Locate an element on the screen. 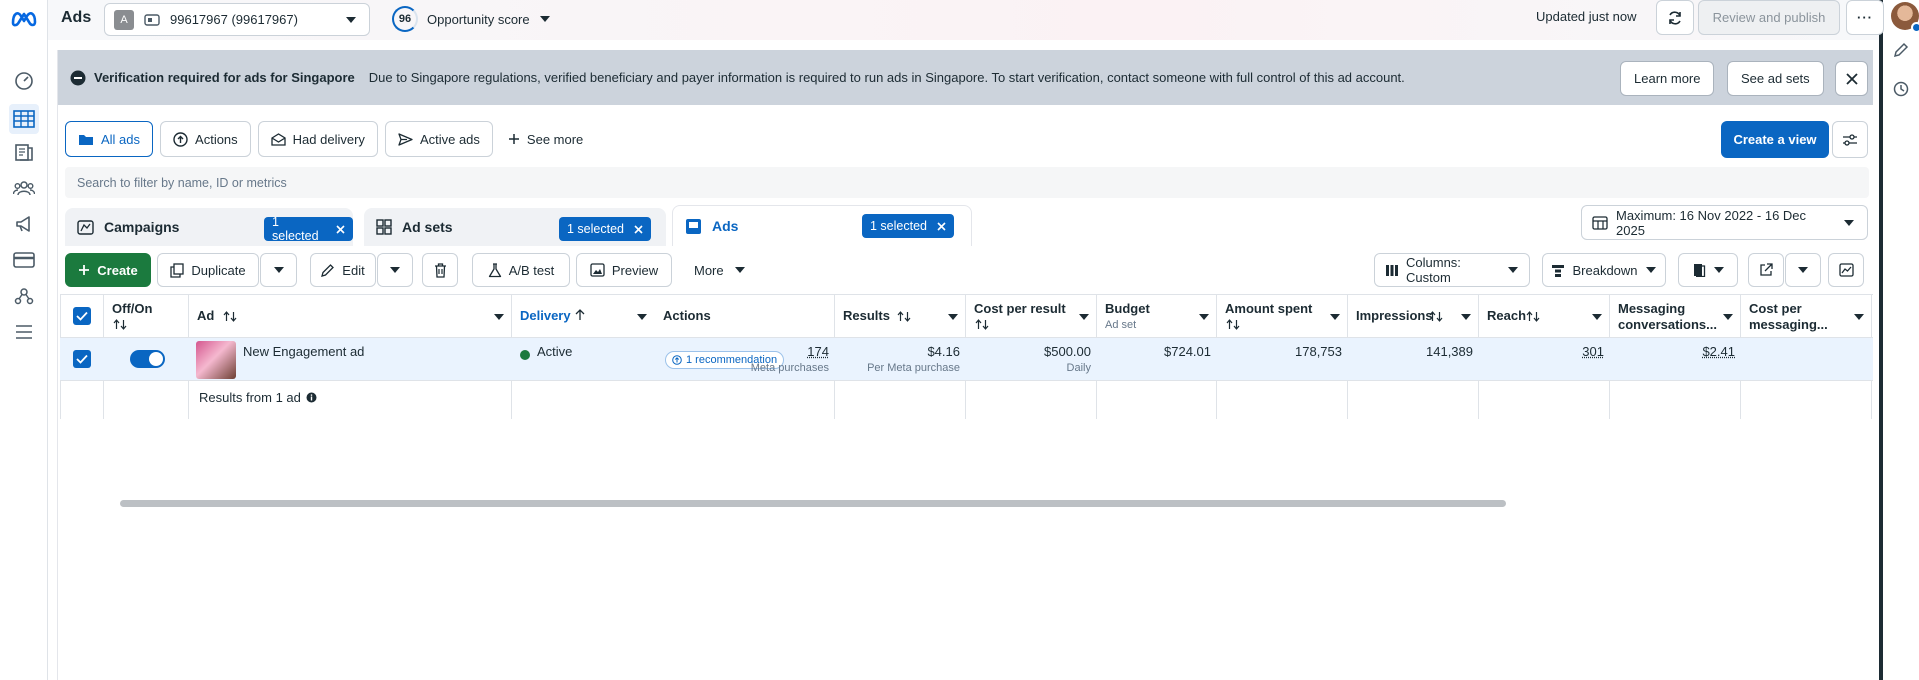 The image size is (1919, 680). header-results: Results is located at coordinates (900, 316).